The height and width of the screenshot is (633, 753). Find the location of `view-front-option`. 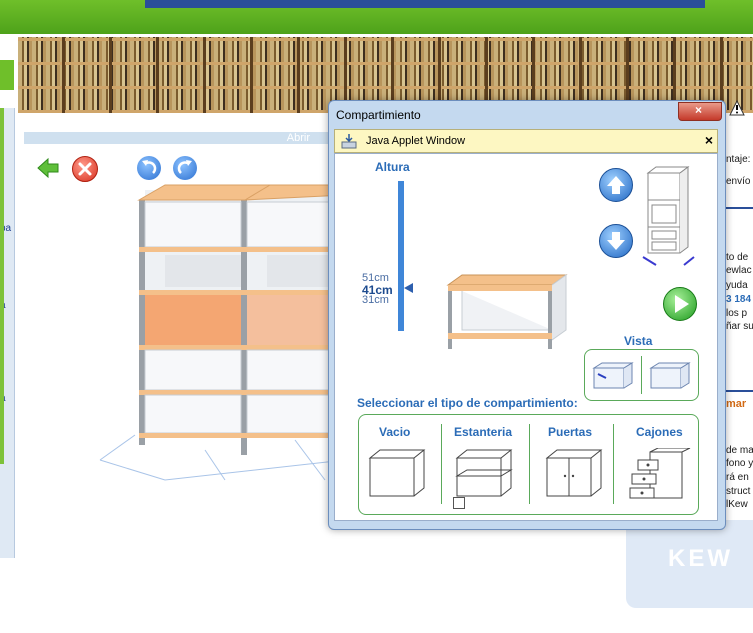

view-front-option is located at coordinates (613, 378).